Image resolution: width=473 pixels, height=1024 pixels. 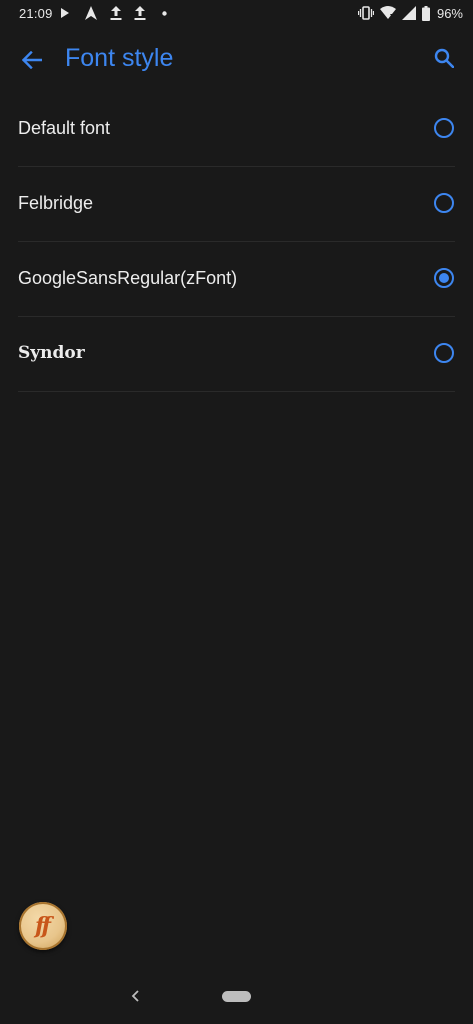 I want to click on font-option-label: Default font, so click(x=64, y=128).